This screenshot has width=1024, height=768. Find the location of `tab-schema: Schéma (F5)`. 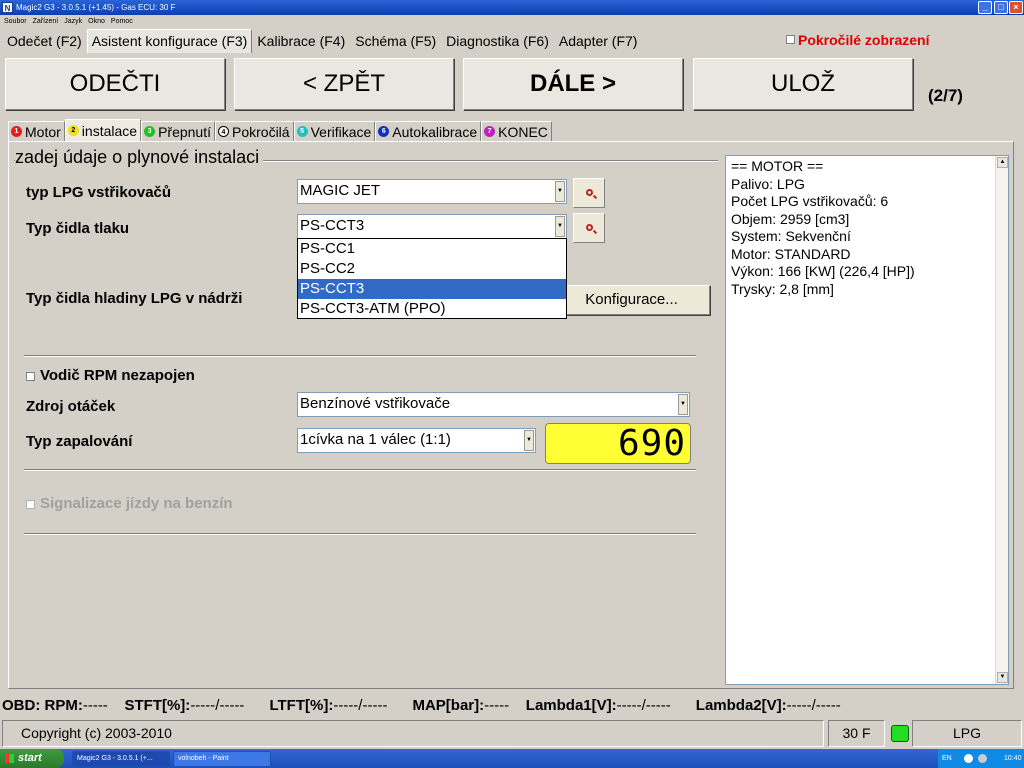

tab-schema: Schéma (F5) is located at coordinates (395, 41).